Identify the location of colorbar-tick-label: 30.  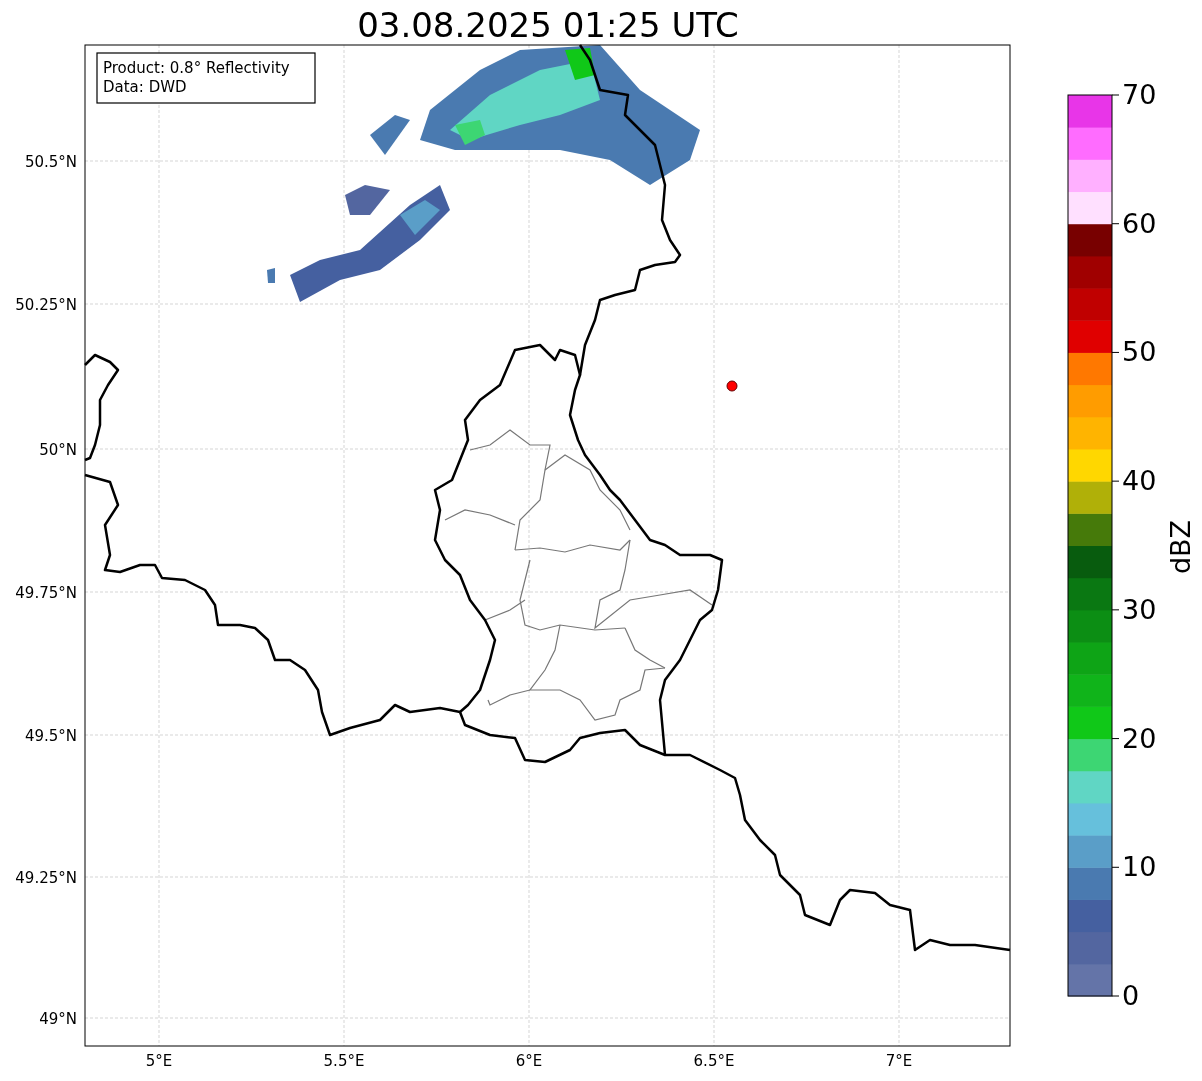
(1139, 609).